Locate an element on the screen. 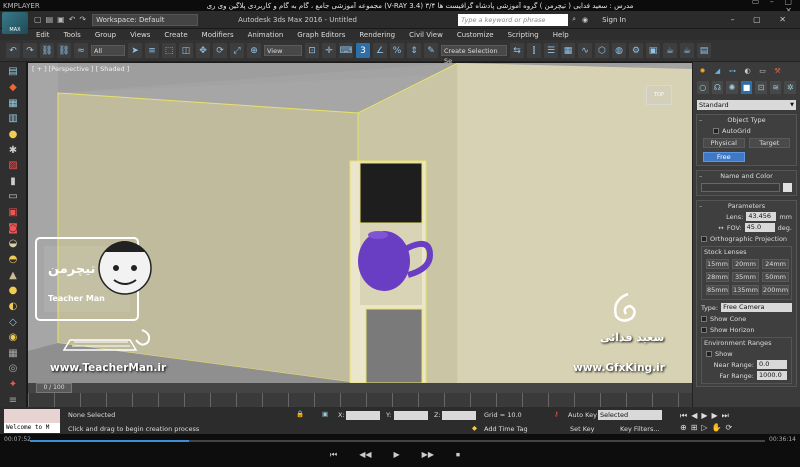 This screenshot has width=800, height=467. light-icon: ● is located at coordinates (13, 135).